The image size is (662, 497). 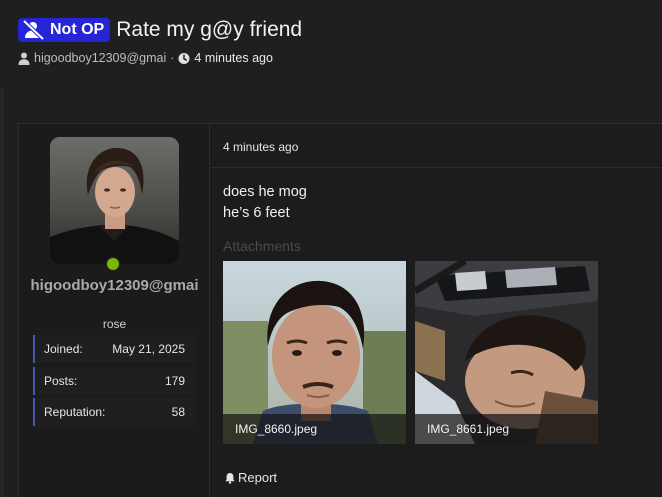 What do you see at coordinates (100, 58) in the screenshot?
I see `thread-author-link: higoodboy12309@gmai` at bounding box center [100, 58].